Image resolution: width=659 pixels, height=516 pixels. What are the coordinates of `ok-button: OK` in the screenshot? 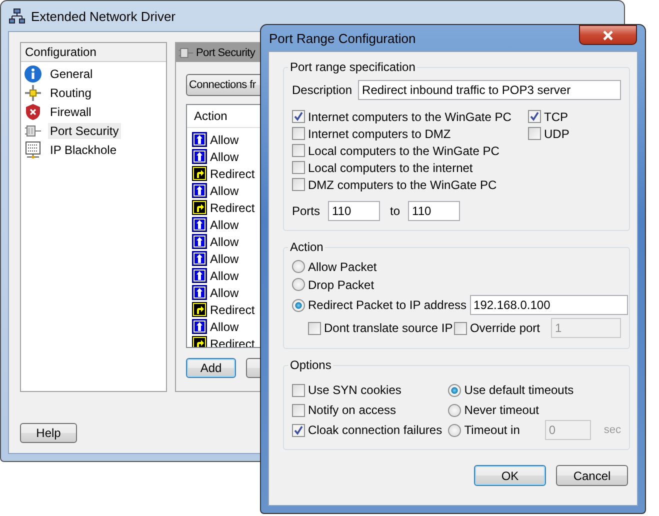 It's located at (510, 475).